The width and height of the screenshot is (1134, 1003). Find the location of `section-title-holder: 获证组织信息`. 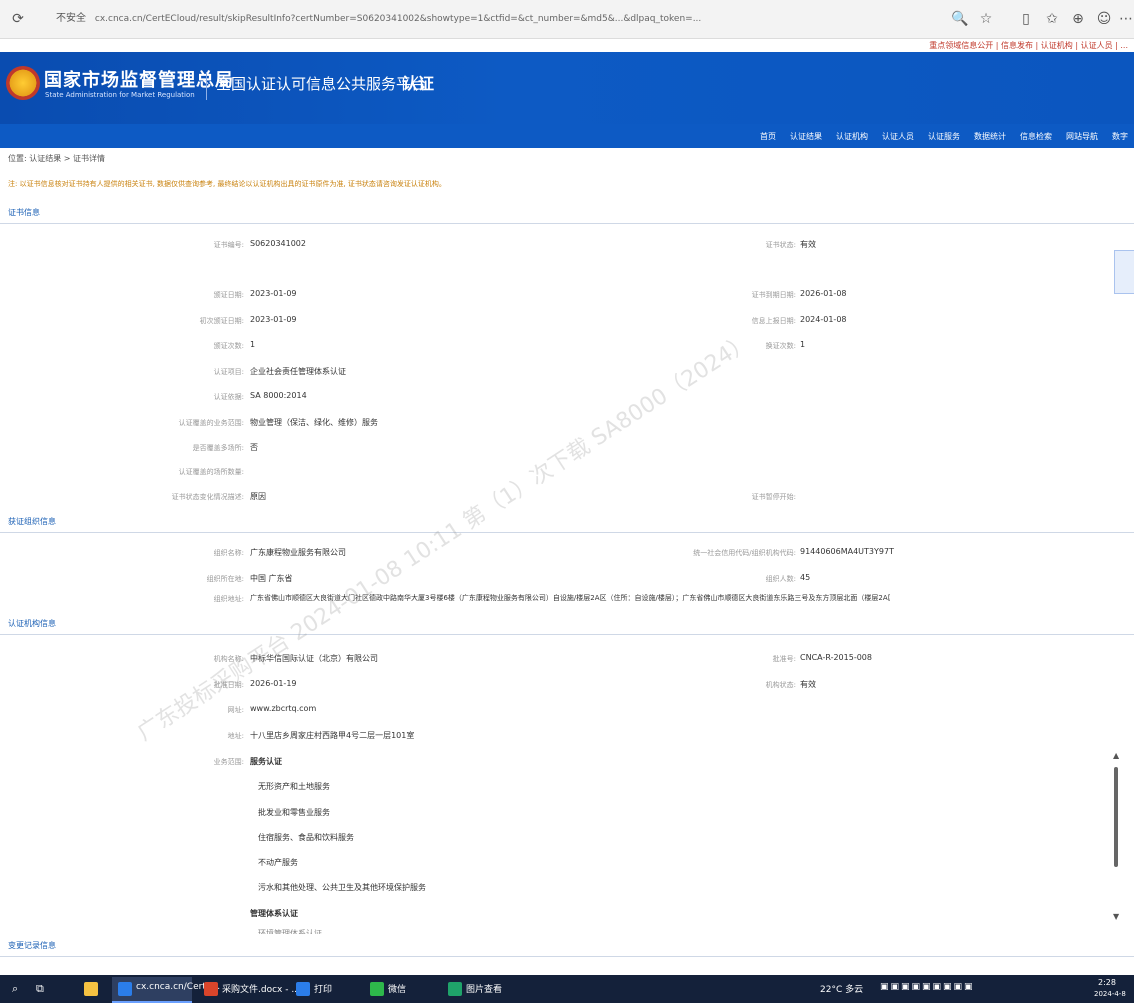

section-title-holder: 获证组织信息 is located at coordinates (32, 521).